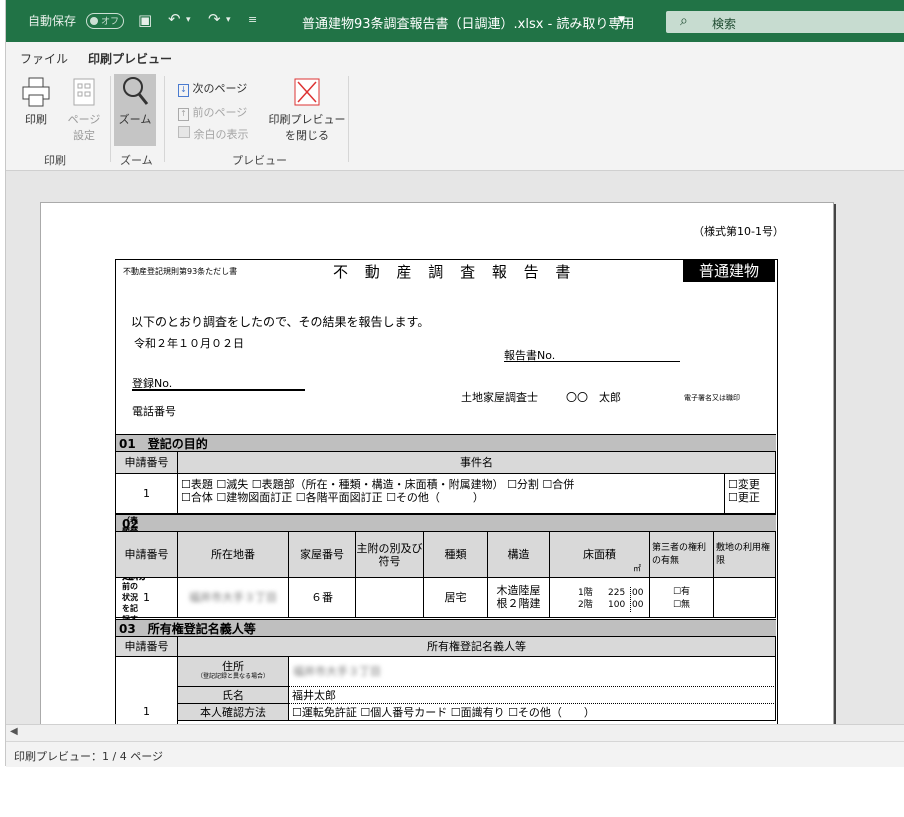 The width and height of the screenshot is (904, 817). Describe the element at coordinates (188, 20) in the screenshot. I see `undo-dropdown-icon: ▾` at that location.